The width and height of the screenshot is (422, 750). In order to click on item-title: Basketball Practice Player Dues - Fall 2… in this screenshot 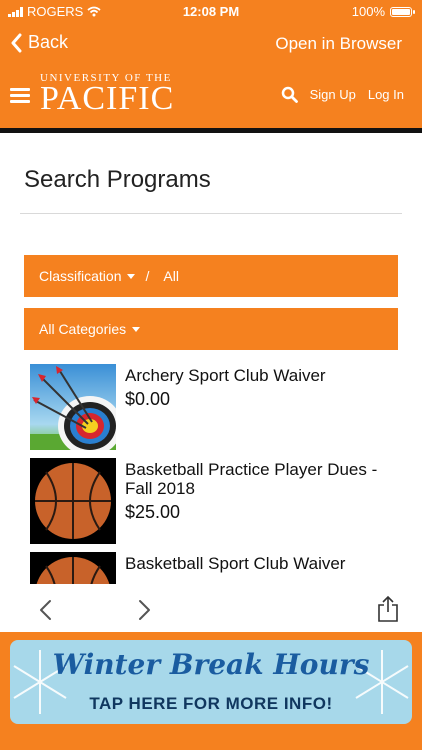, I will do `click(251, 479)`.